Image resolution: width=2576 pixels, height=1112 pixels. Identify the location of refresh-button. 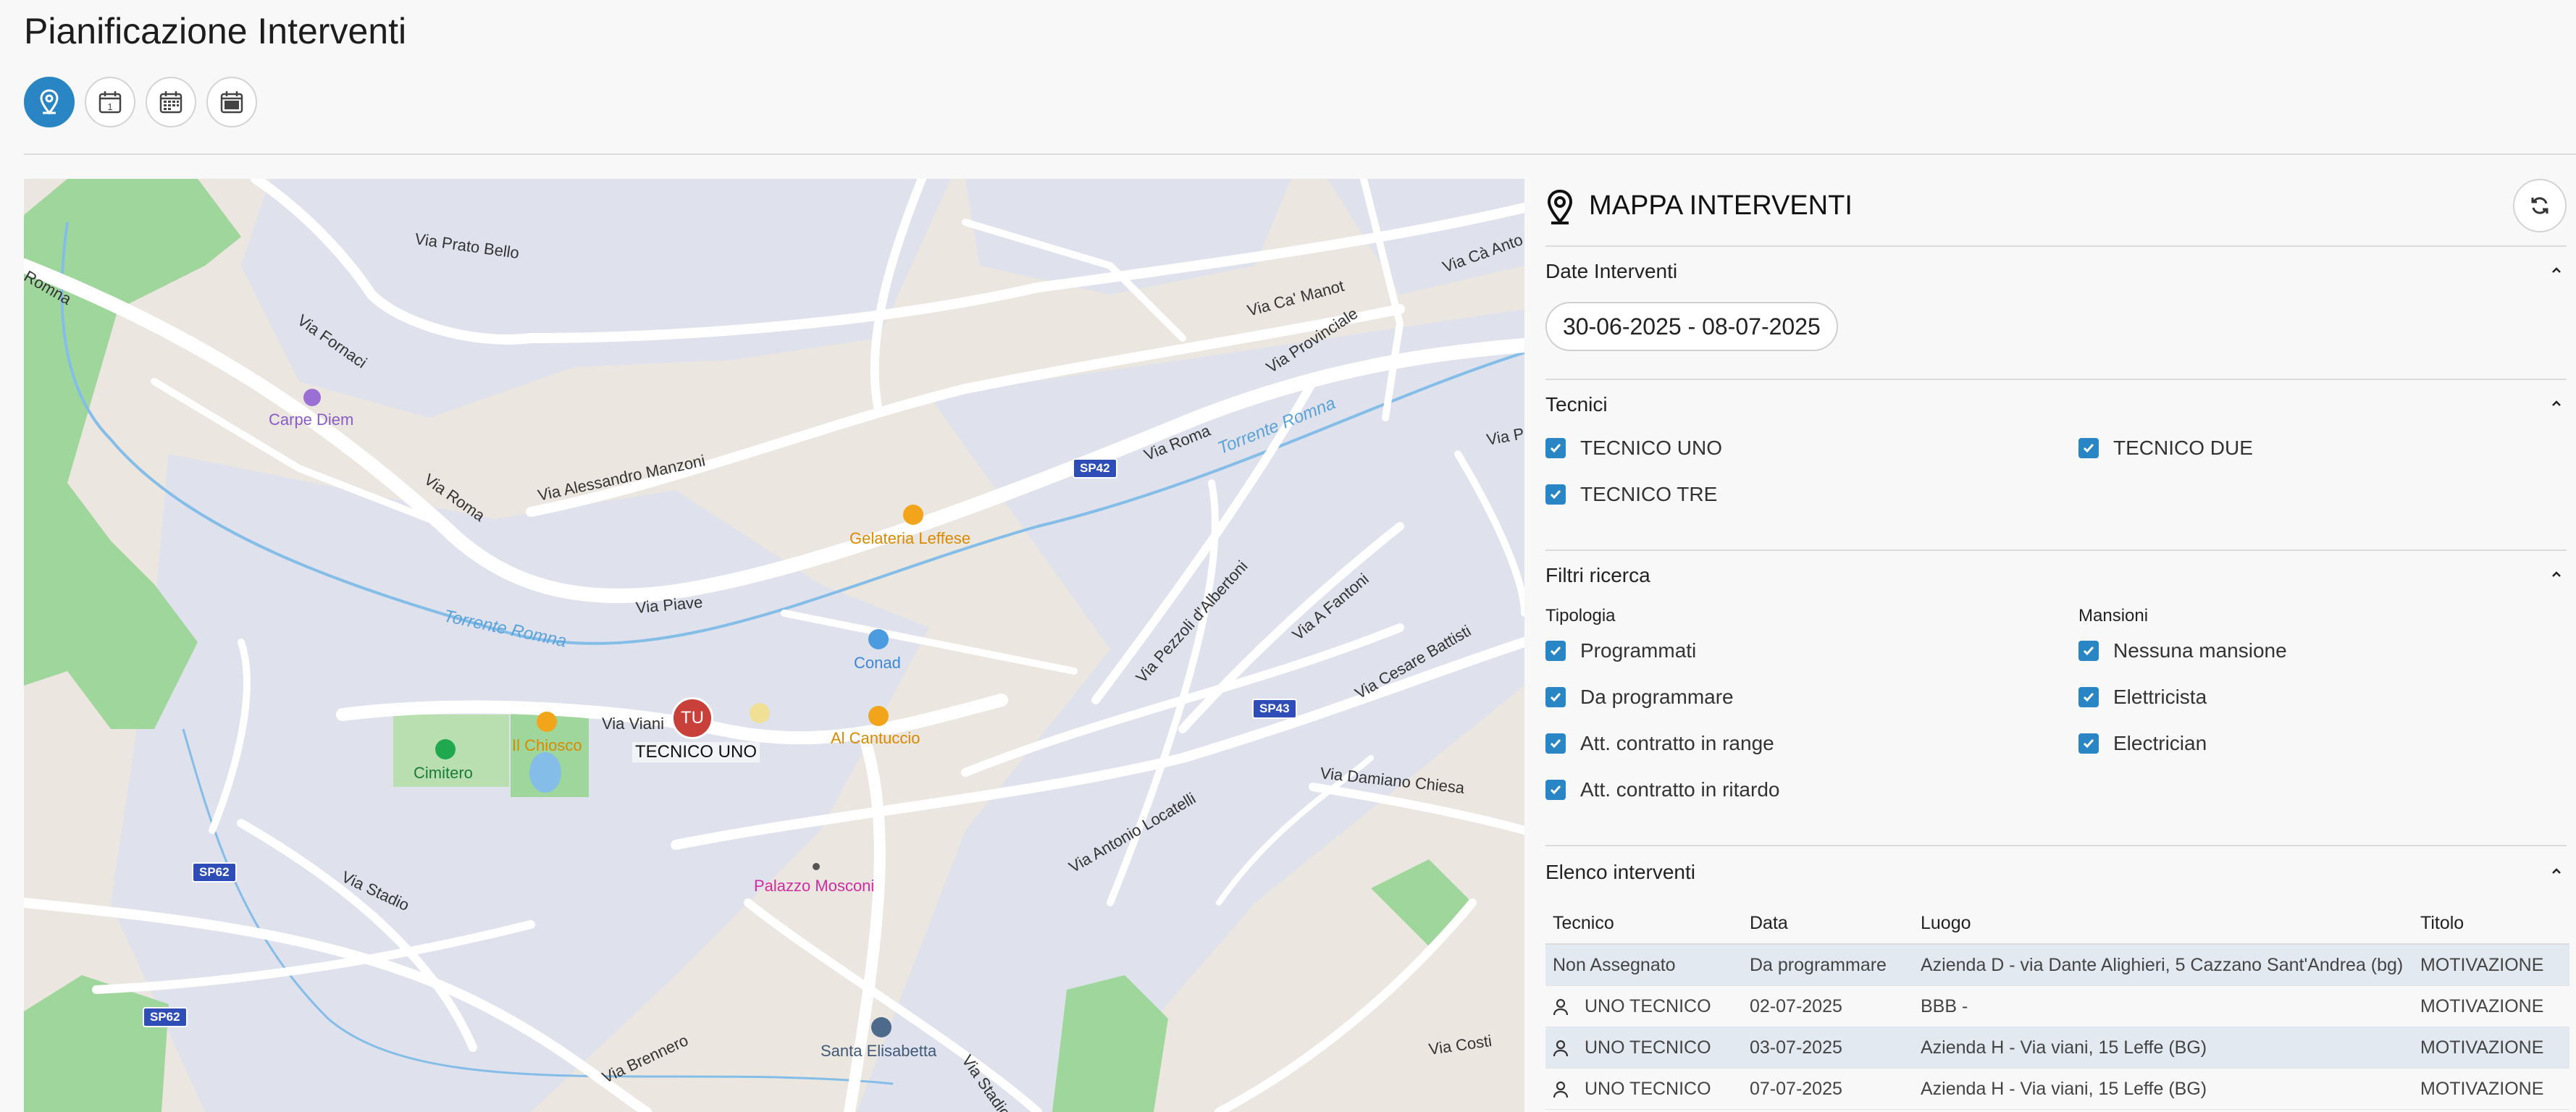
(2540, 206).